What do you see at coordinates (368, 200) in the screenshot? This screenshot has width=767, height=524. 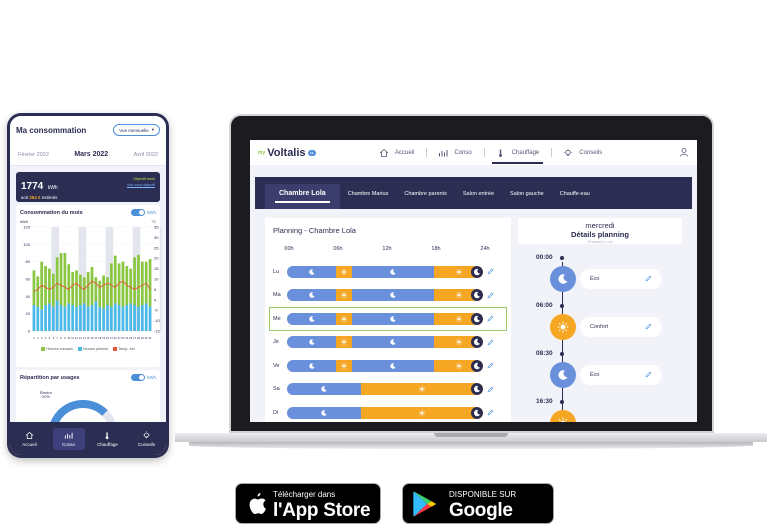 I see `tab-chambre-marius: Chambre Marius` at bounding box center [368, 200].